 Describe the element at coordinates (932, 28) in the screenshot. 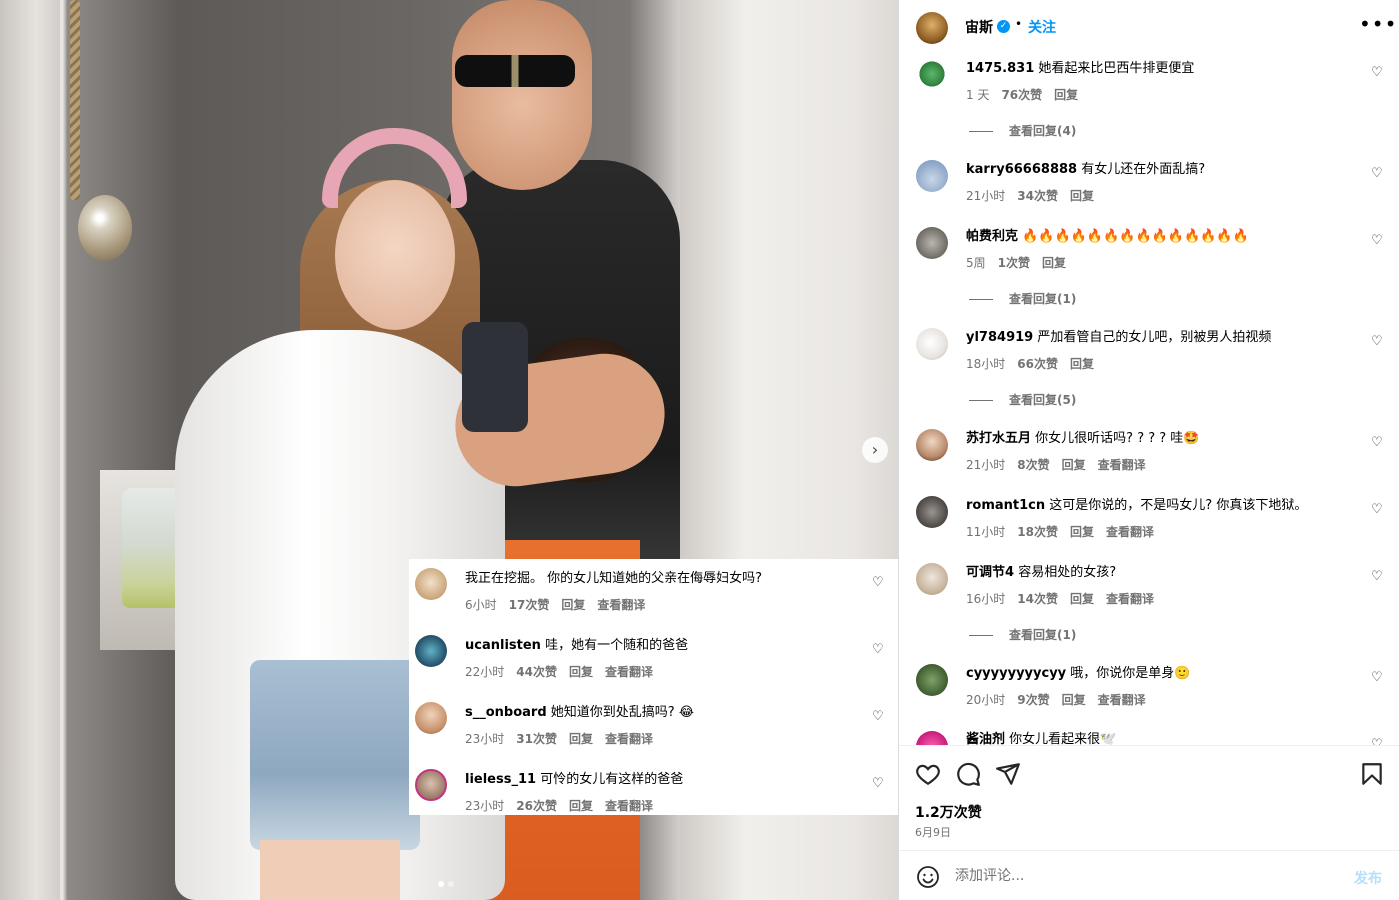

I see `author-avatar` at that location.